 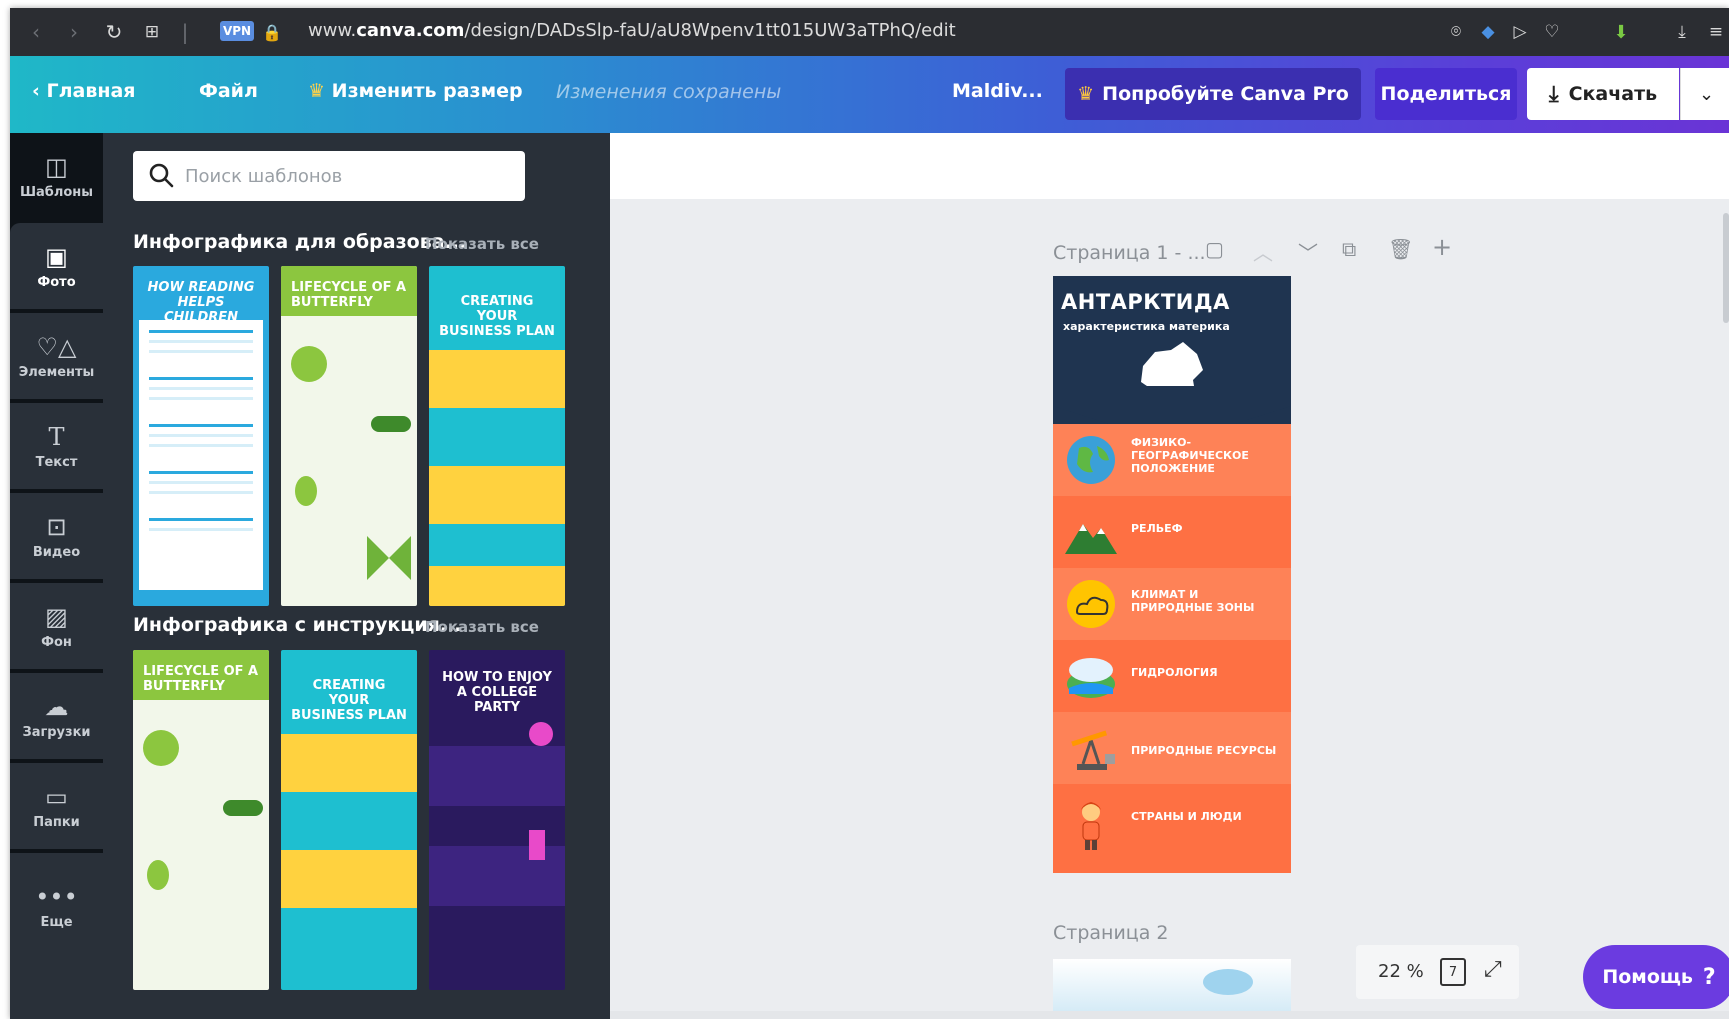 I want to click on rail-item-text: T Текст, so click(x=56, y=446).